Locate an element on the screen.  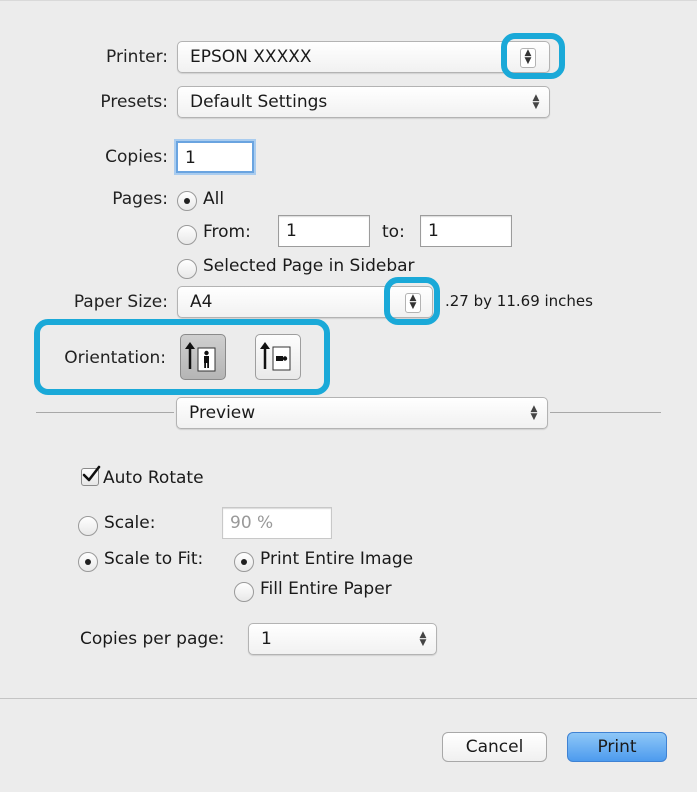
checkmark-icon is located at coordinates (91, 473).